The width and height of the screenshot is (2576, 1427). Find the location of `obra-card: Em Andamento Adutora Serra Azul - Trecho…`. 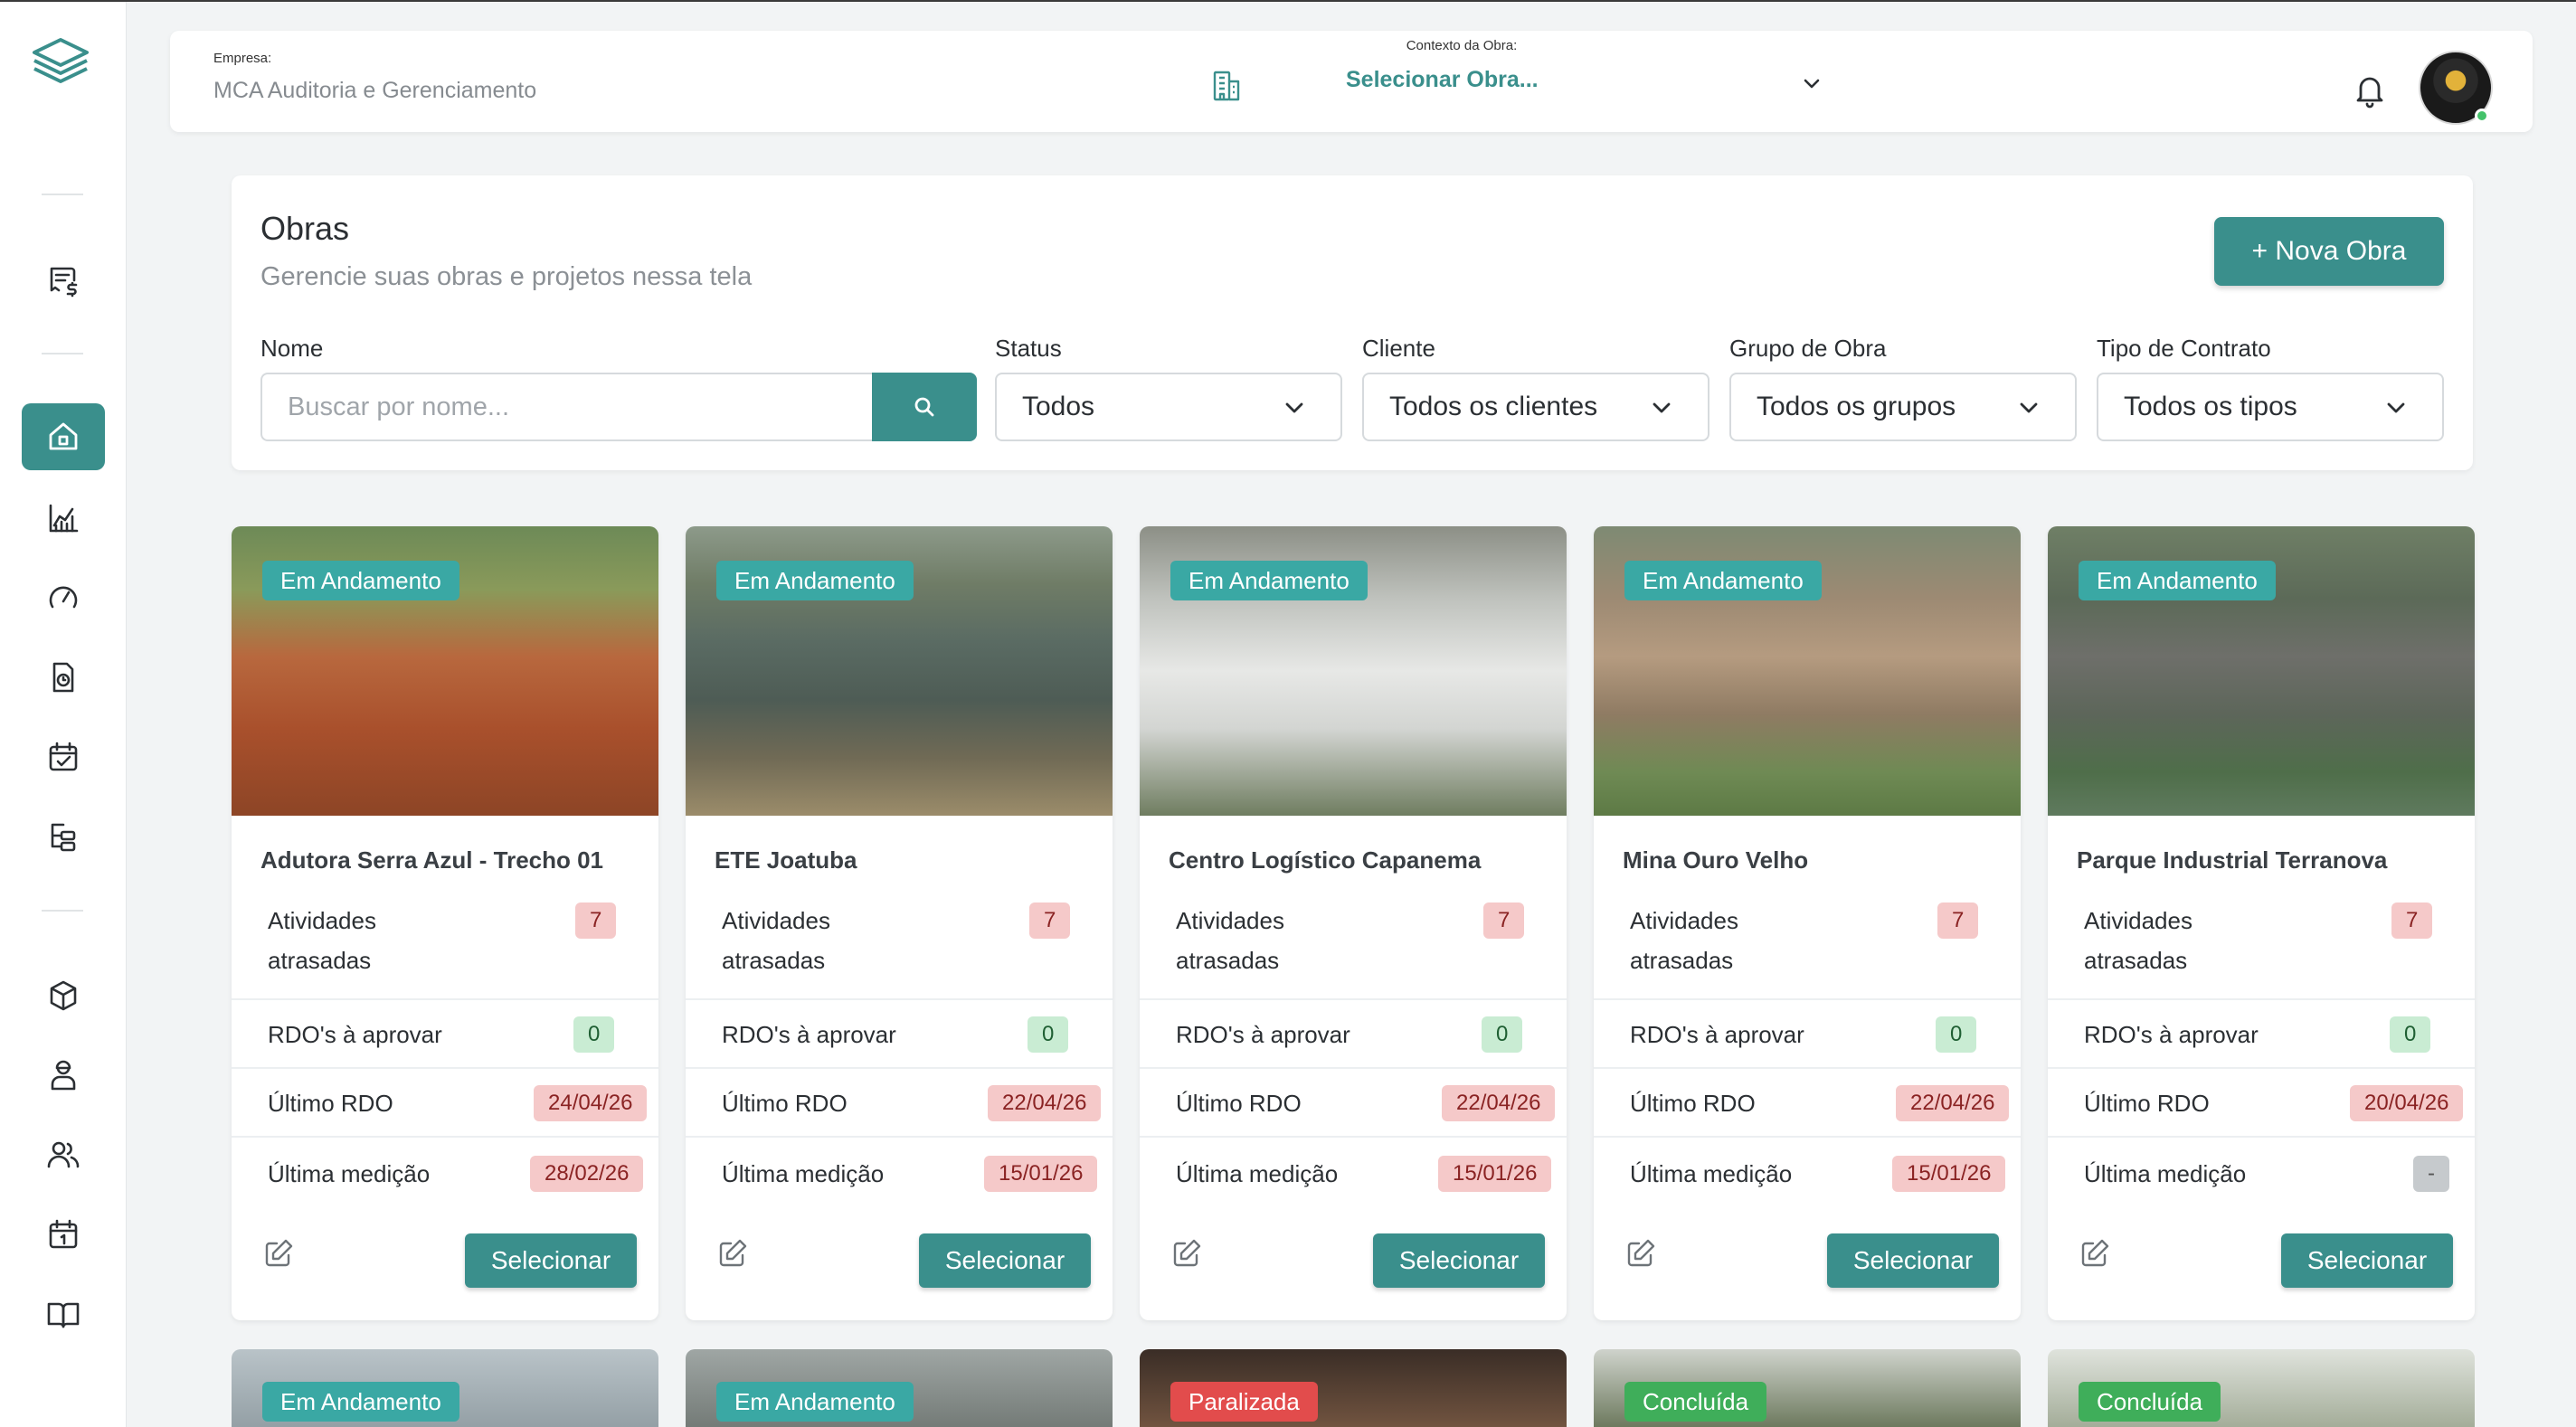

obra-card: Em Andamento Adutora Serra Azul - Trecho… is located at coordinates (445, 923).